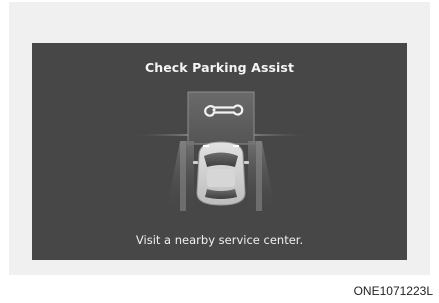 This screenshot has height=303, width=439. Describe the element at coordinates (219, 240) in the screenshot. I see `warning-message: Visit a nearby service center.` at that location.